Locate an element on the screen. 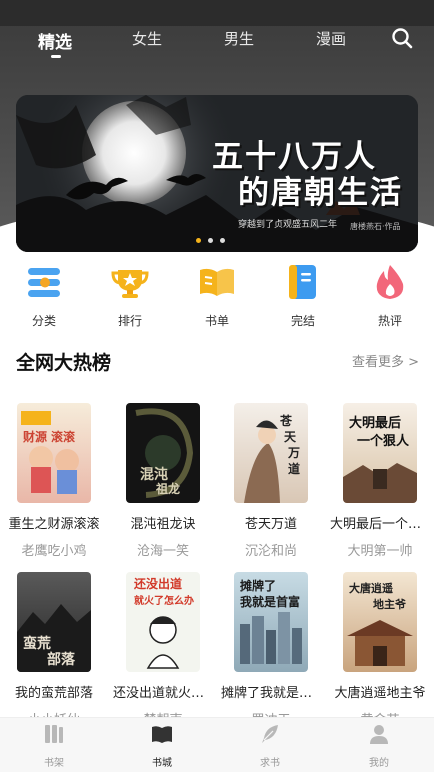 This screenshot has width=434, height=772. tab-female: 女生 is located at coordinates (147, 38).